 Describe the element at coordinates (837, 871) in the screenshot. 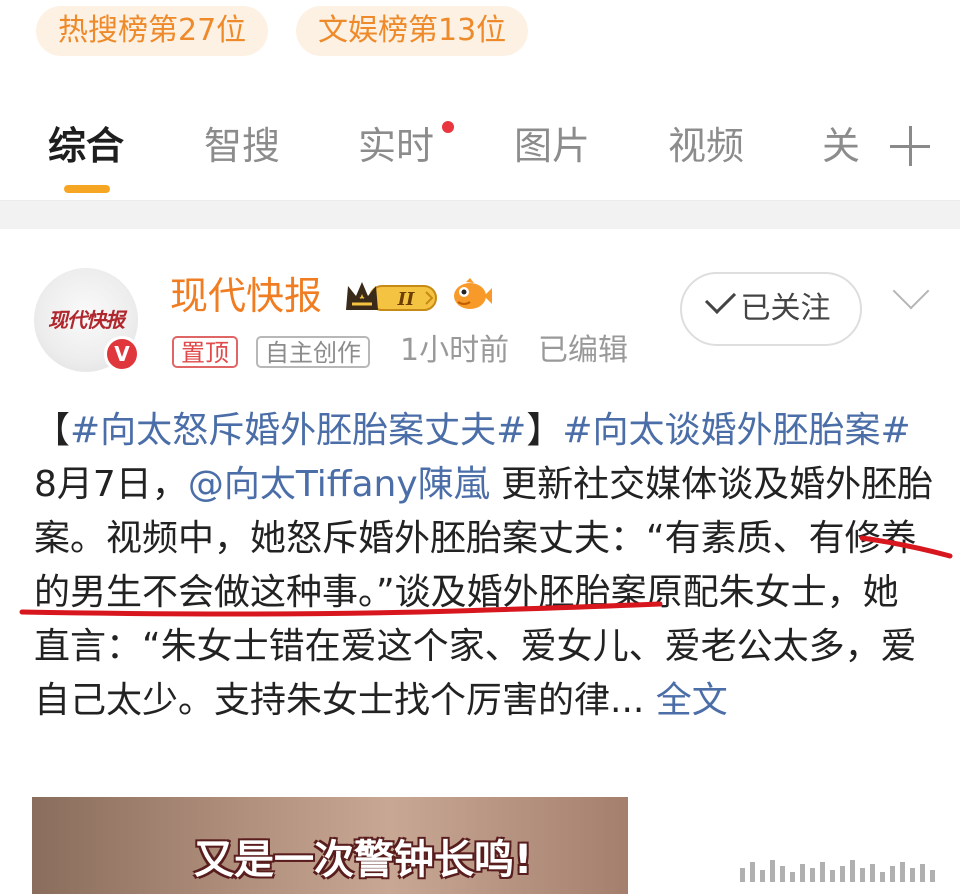

I see `watermark-icon` at that location.